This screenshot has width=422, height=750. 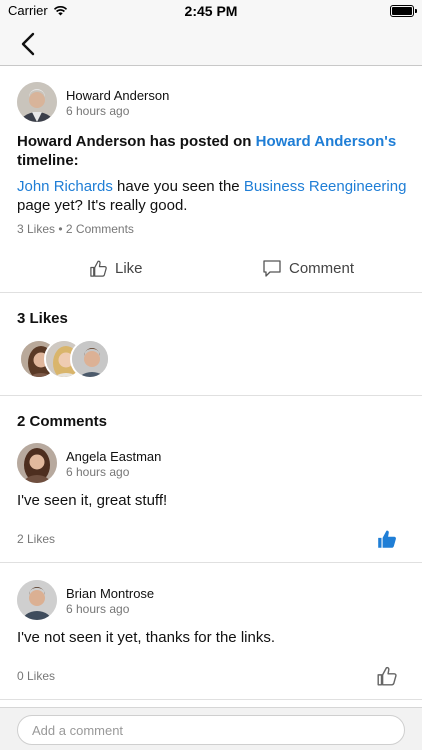 What do you see at coordinates (117, 95) in the screenshot?
I see `post-author-name: Howard Anderson` at bounding box center [117, 95].